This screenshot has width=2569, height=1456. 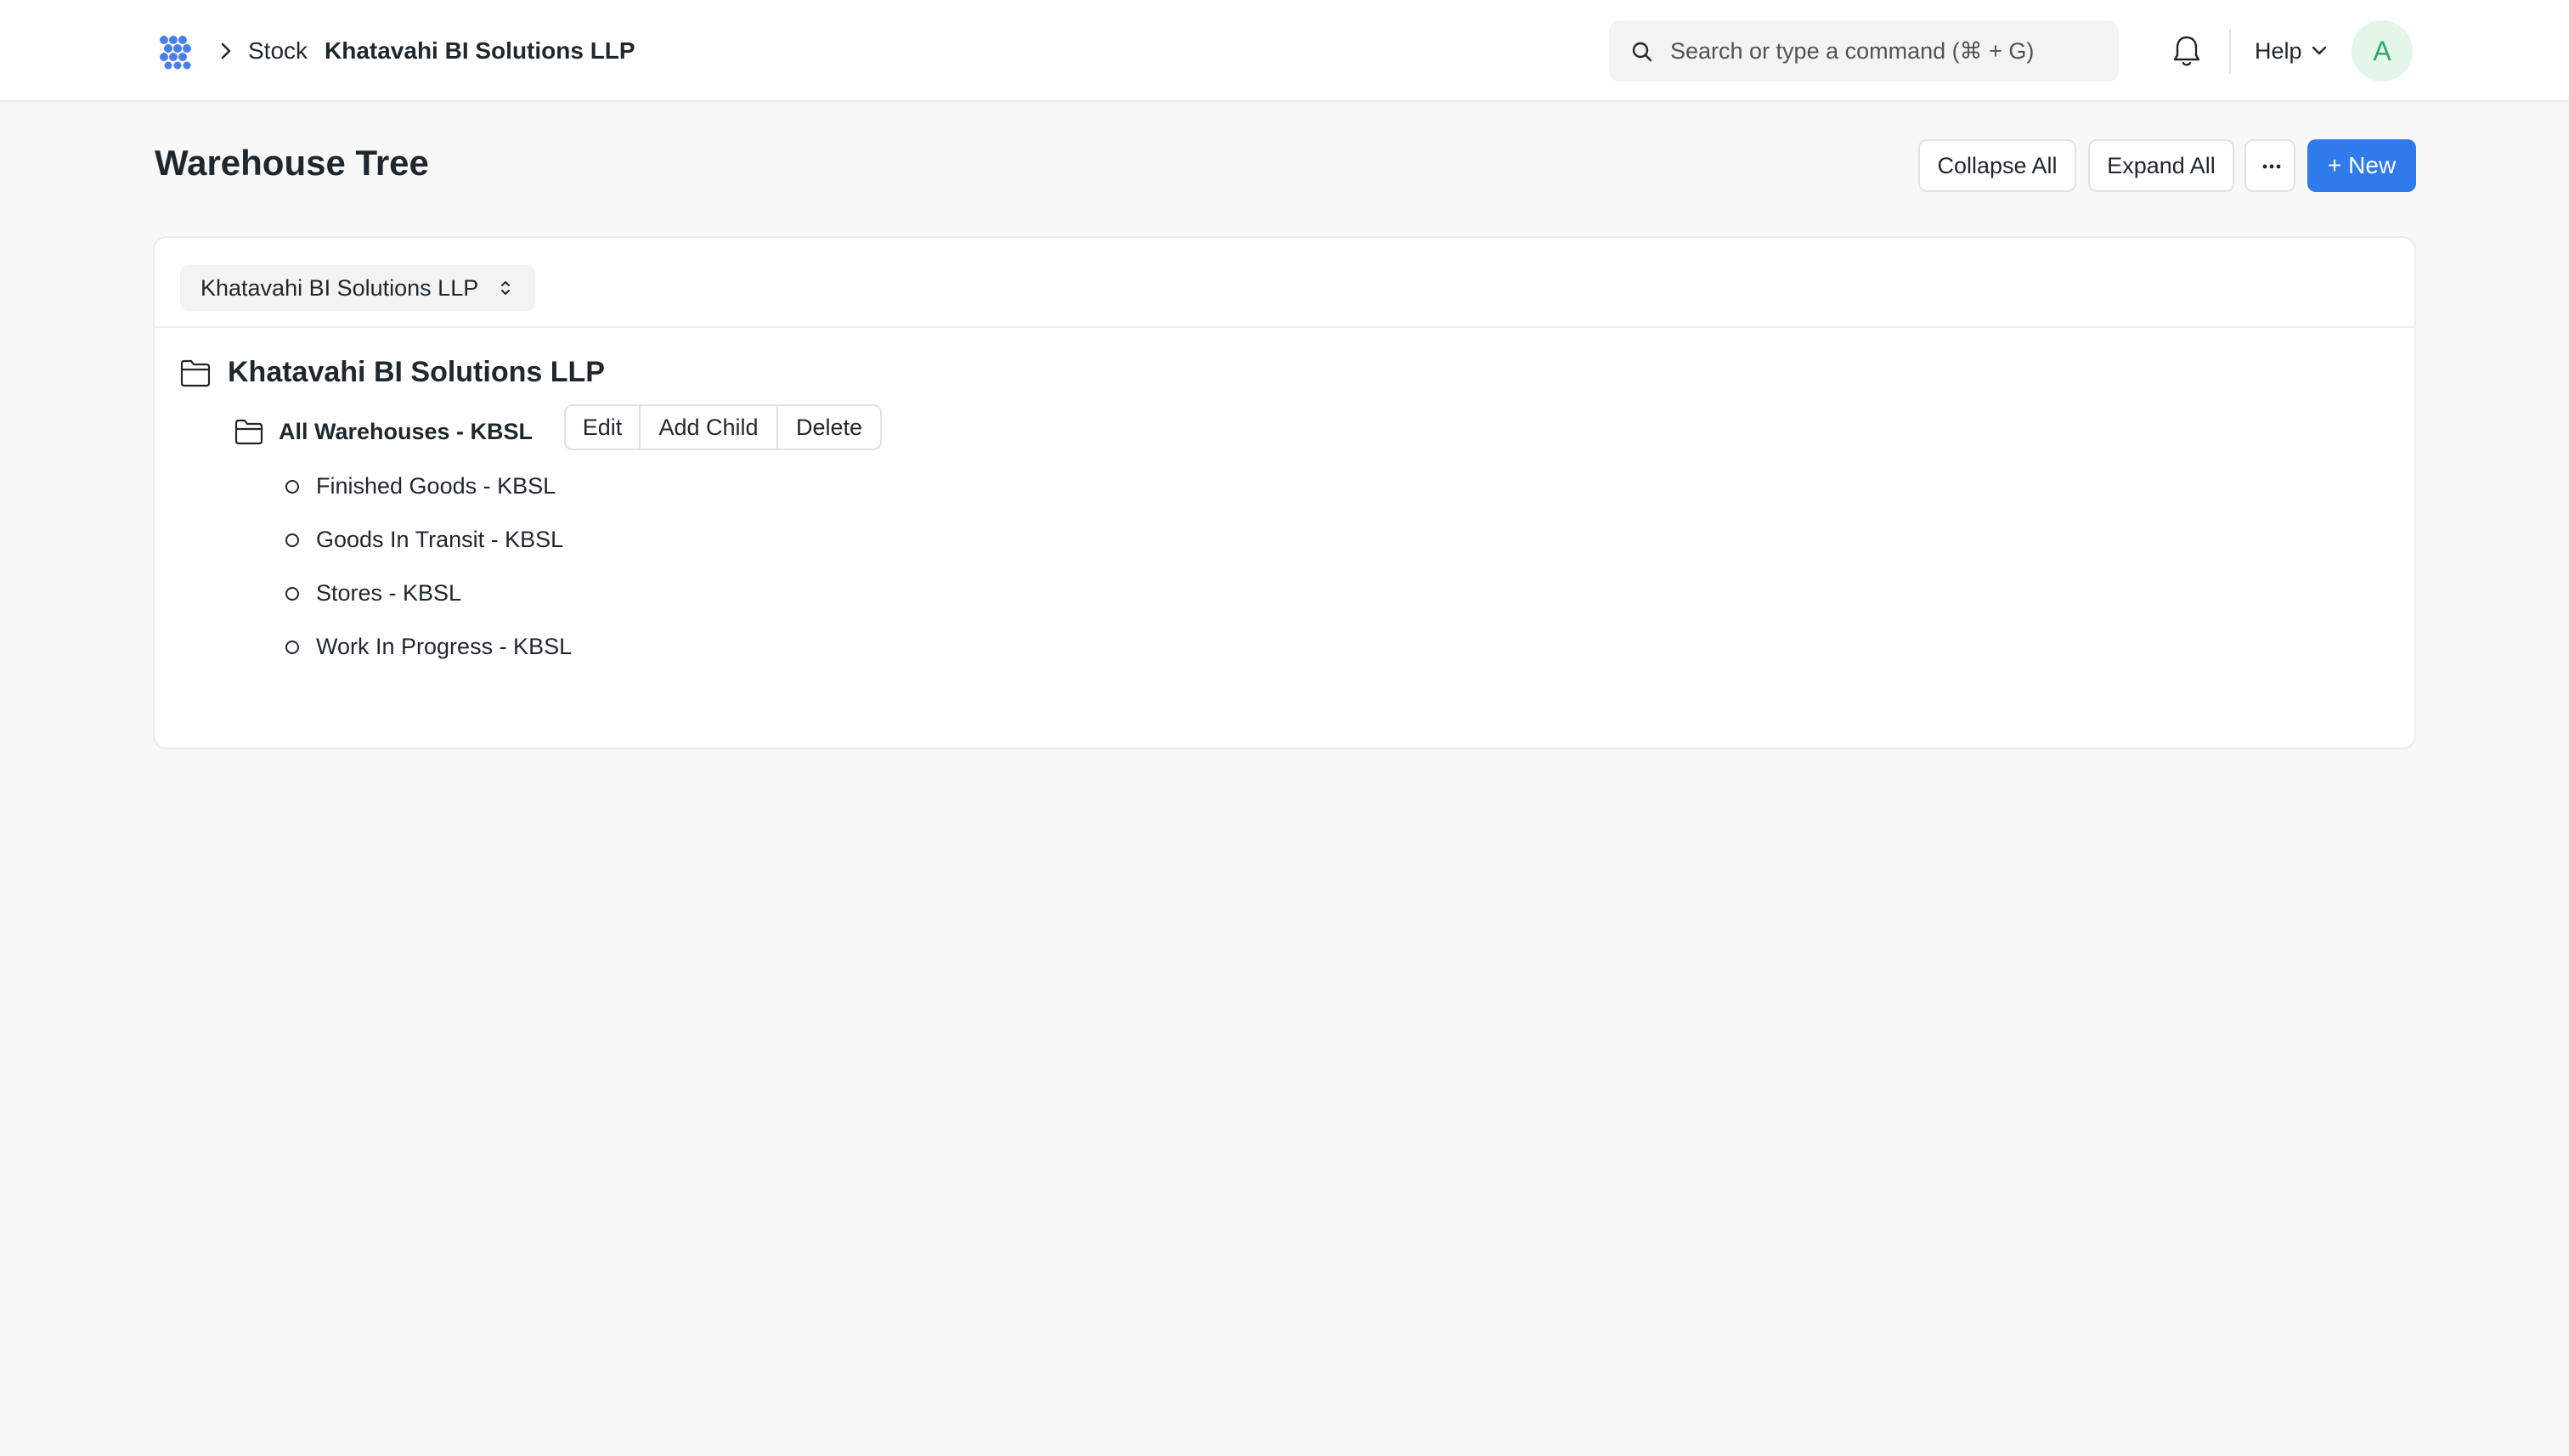 I want to click on expand-all-button: Expand All, so click(x=2161, y=165).